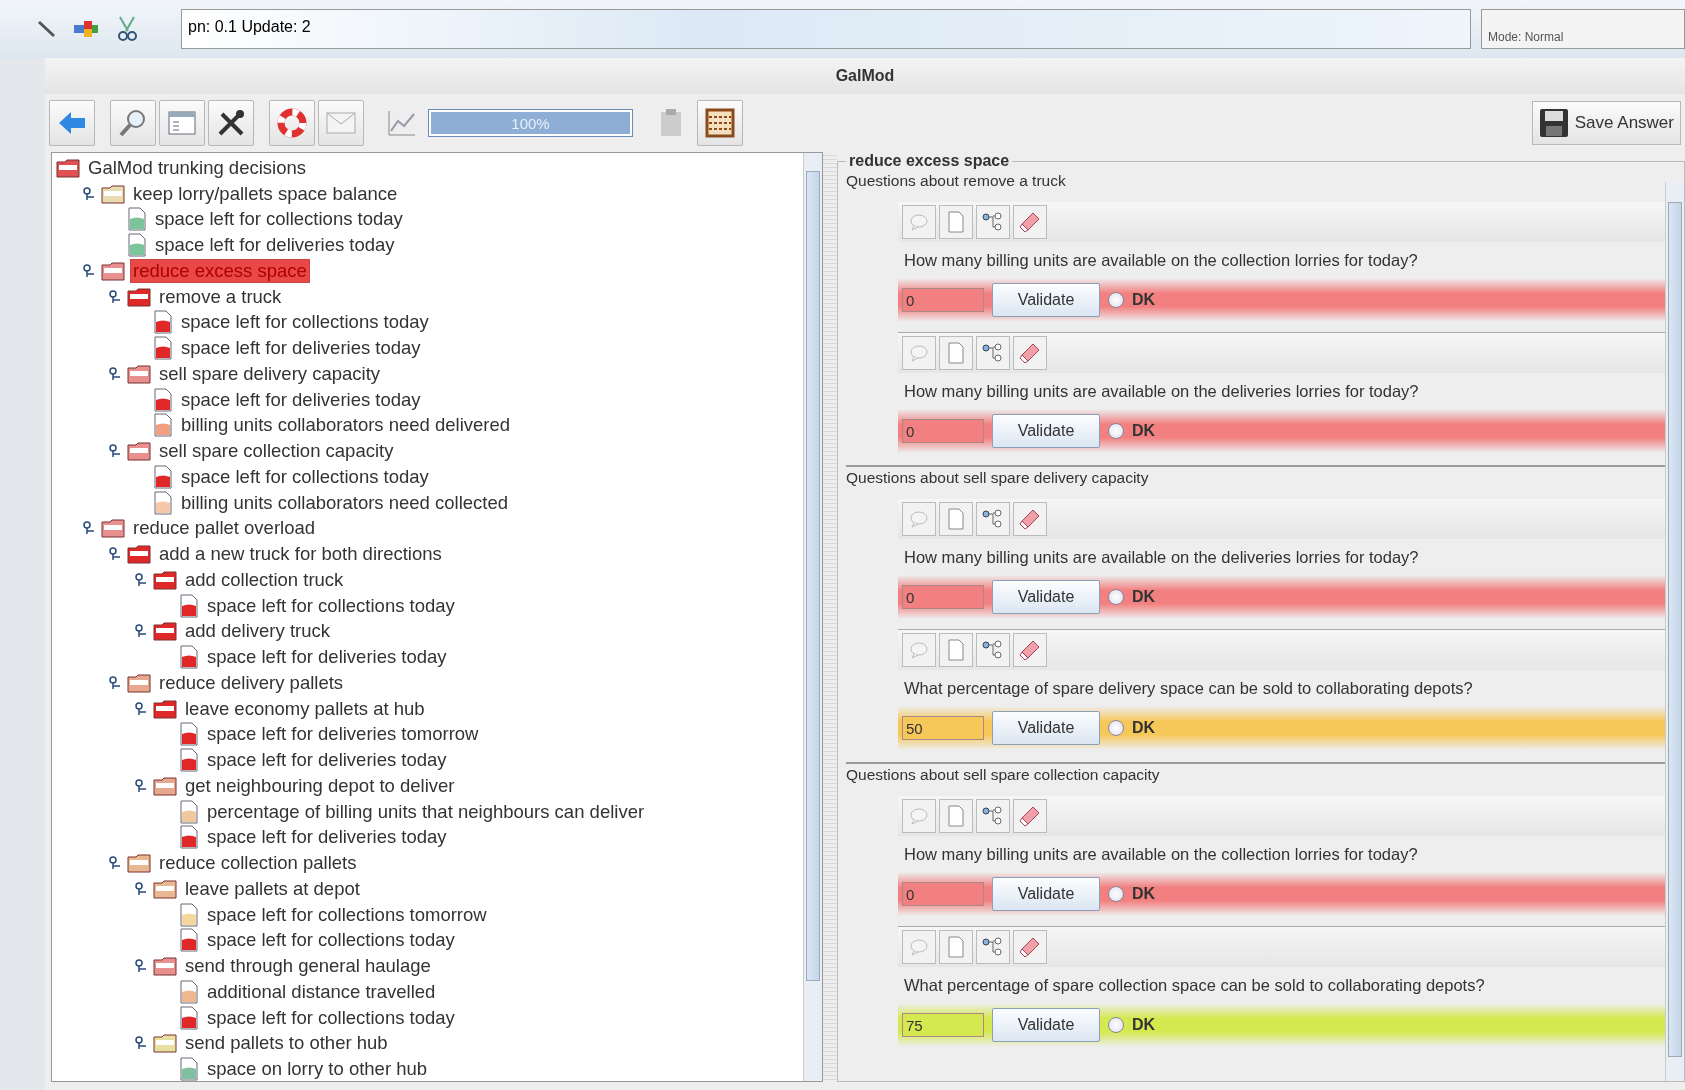 The image size is (1685, 1090). Describe the element at coordinates (308, 966) in the screenshot. I see `tree-item: send through general haulage` at that location.